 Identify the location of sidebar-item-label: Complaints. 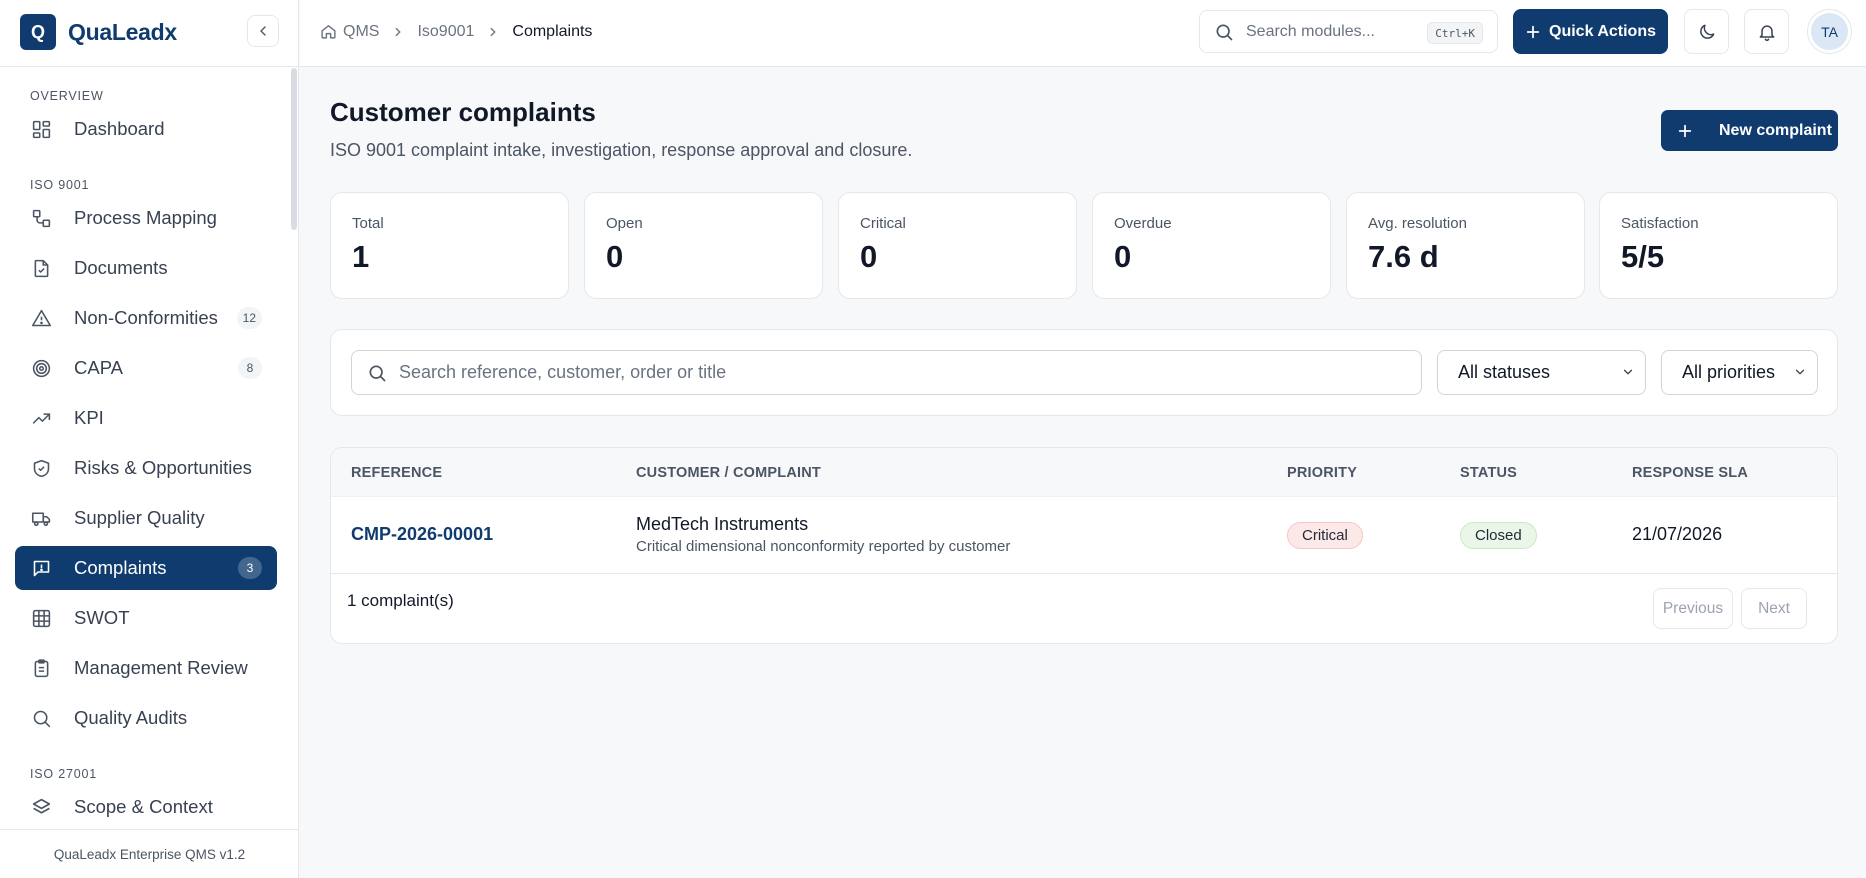
(120, 567).